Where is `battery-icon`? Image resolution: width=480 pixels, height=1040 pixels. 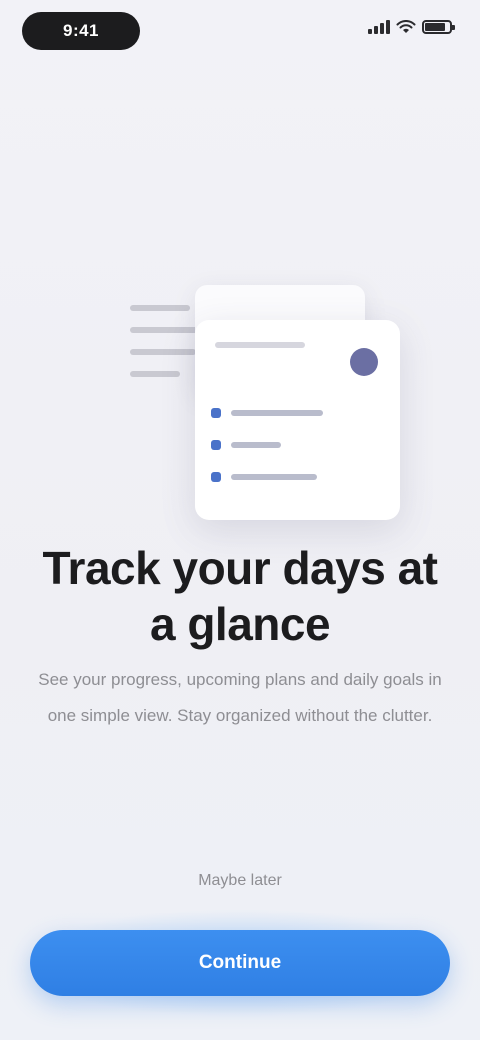 battery-icon is located at coordinates (438, 27).